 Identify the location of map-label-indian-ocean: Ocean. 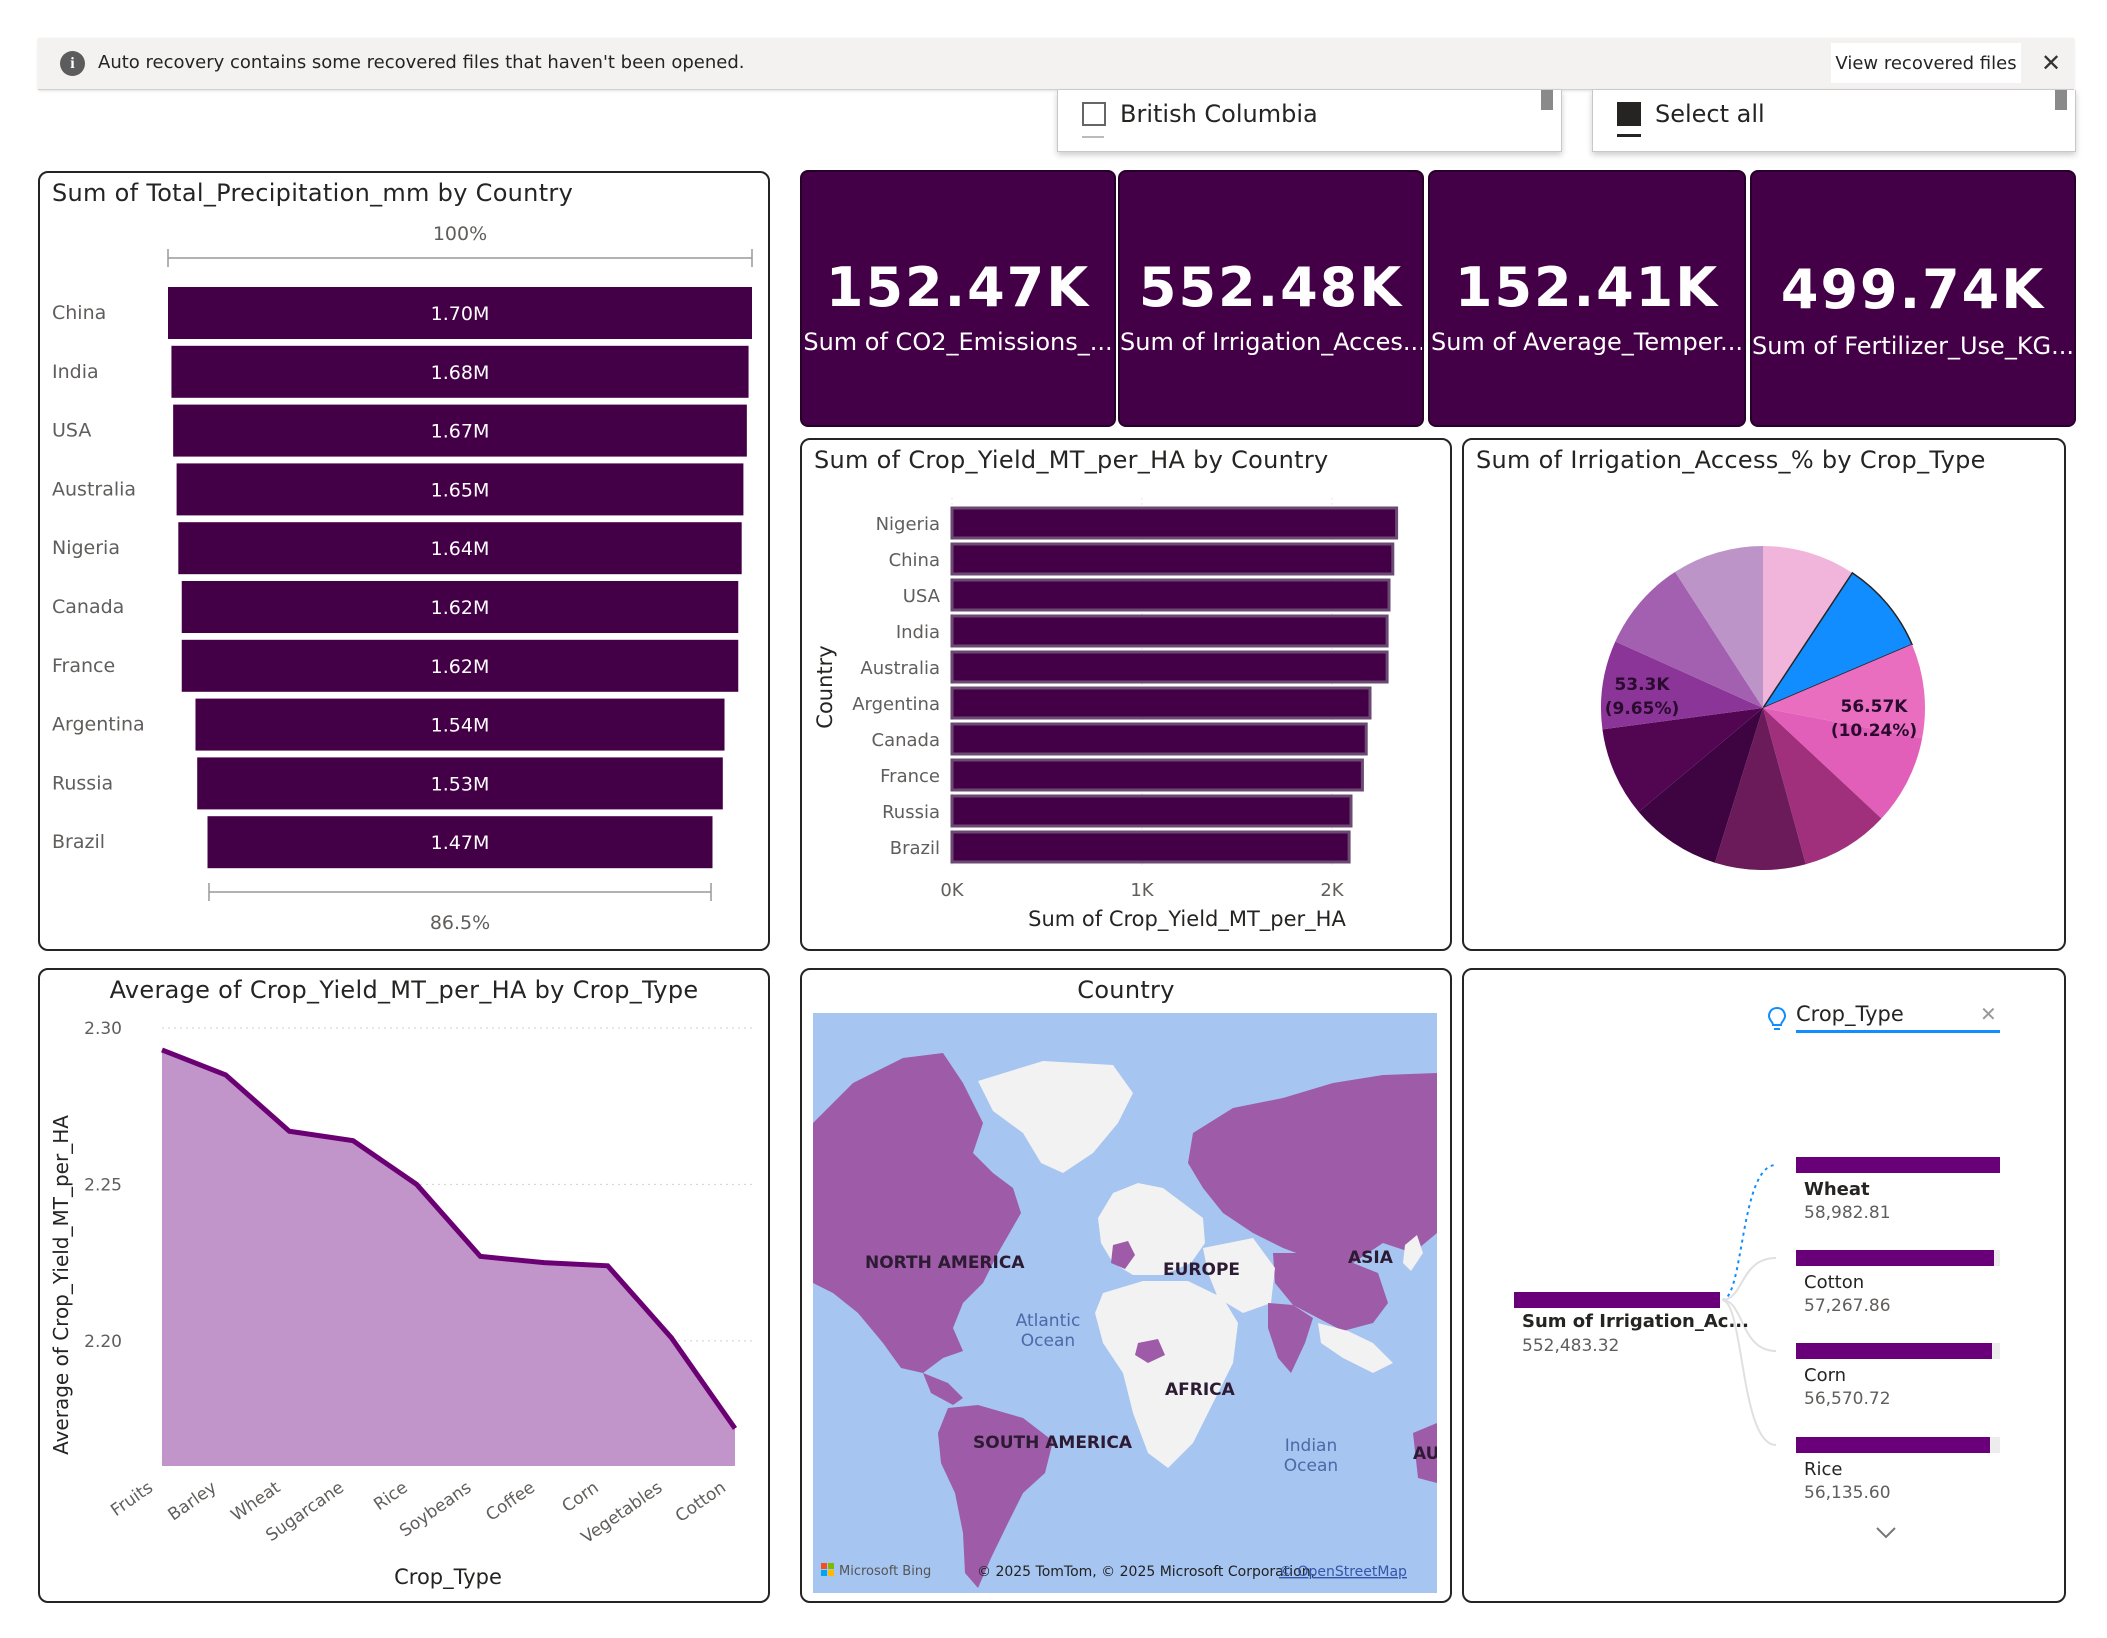
(1311, 1466).